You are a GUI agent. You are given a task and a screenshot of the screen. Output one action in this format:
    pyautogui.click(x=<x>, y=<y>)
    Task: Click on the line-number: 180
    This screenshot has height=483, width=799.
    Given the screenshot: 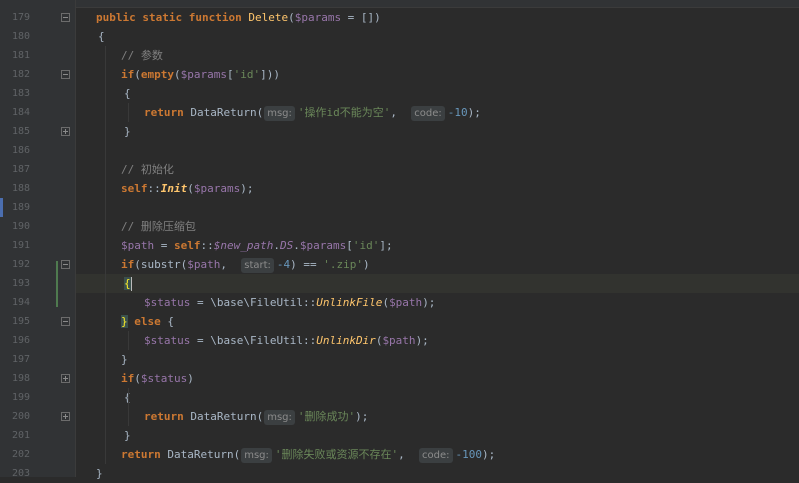 What is the action you would take?
    pyautogui.click(x=20, y=36)
    